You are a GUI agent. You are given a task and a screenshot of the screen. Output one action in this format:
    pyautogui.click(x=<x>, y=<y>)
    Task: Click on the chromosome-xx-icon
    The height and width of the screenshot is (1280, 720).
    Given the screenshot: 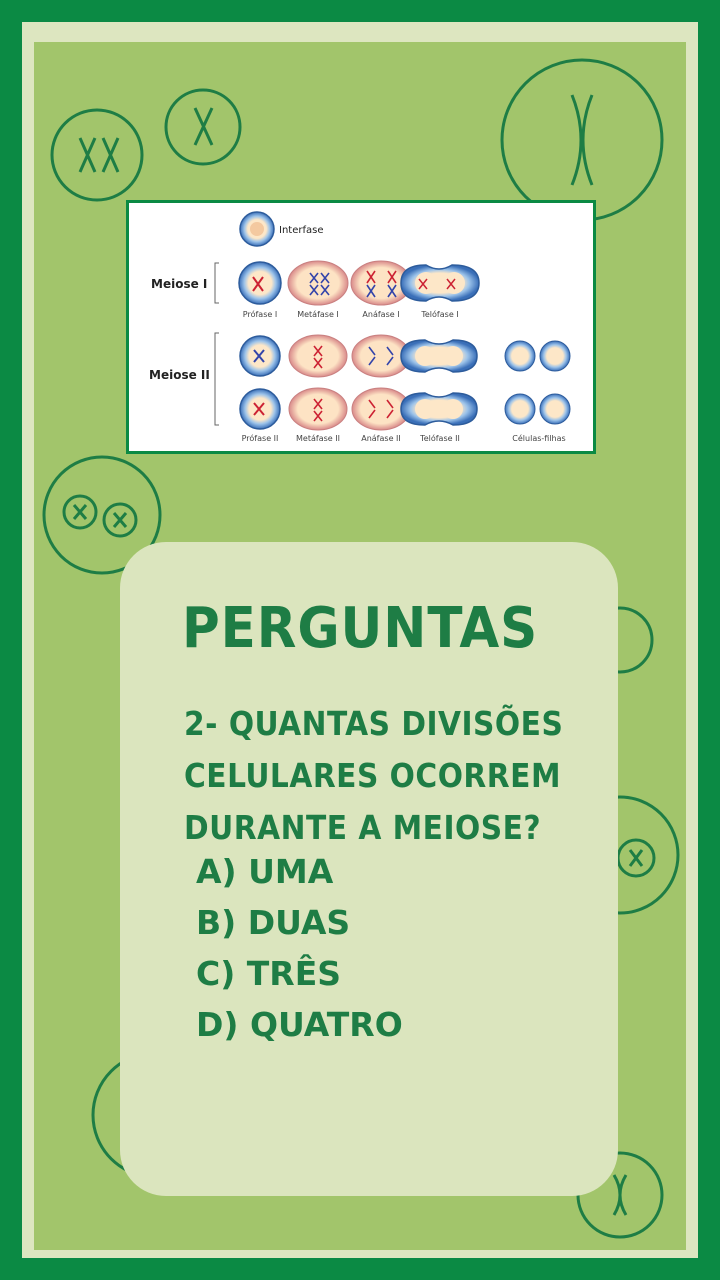 What is the action you would take?
    pyautogui.click(x=99, y=155)
    